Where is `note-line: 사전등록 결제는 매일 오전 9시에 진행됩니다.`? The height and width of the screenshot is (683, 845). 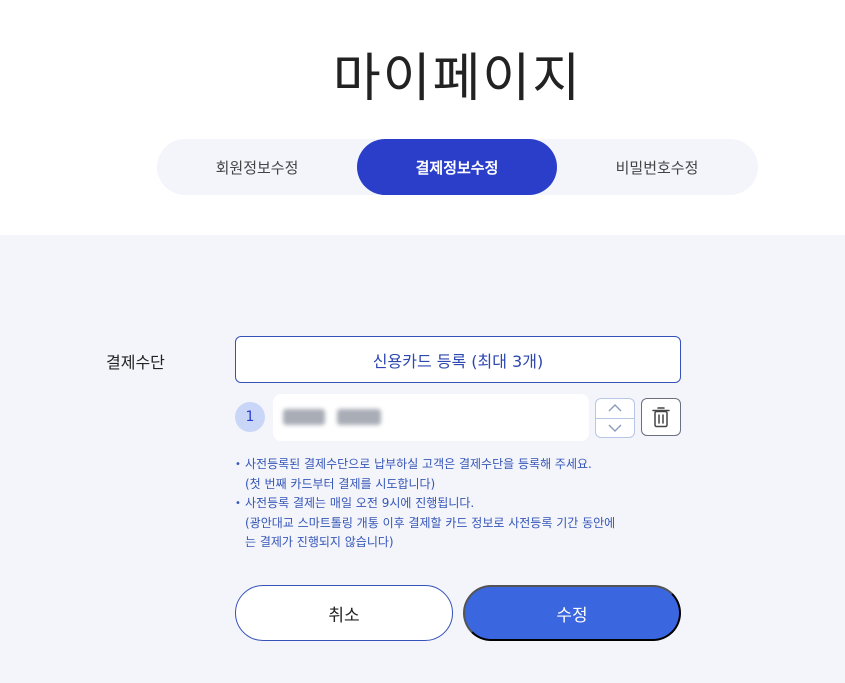 note-line: 사전등록 결제는 매일 오전 9시에 진행됩니다. is located at coordinates (465, 504).